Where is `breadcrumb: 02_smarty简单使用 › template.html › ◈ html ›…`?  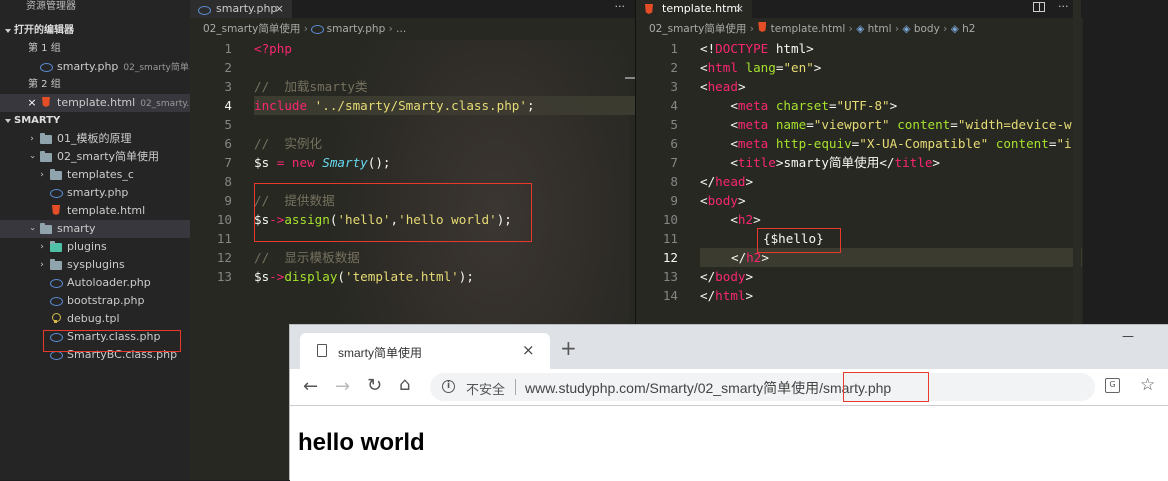
breadcrumb: 02_smarty简单使用 › template.html › ◈ html ›… is located at coordinates (812, 29).